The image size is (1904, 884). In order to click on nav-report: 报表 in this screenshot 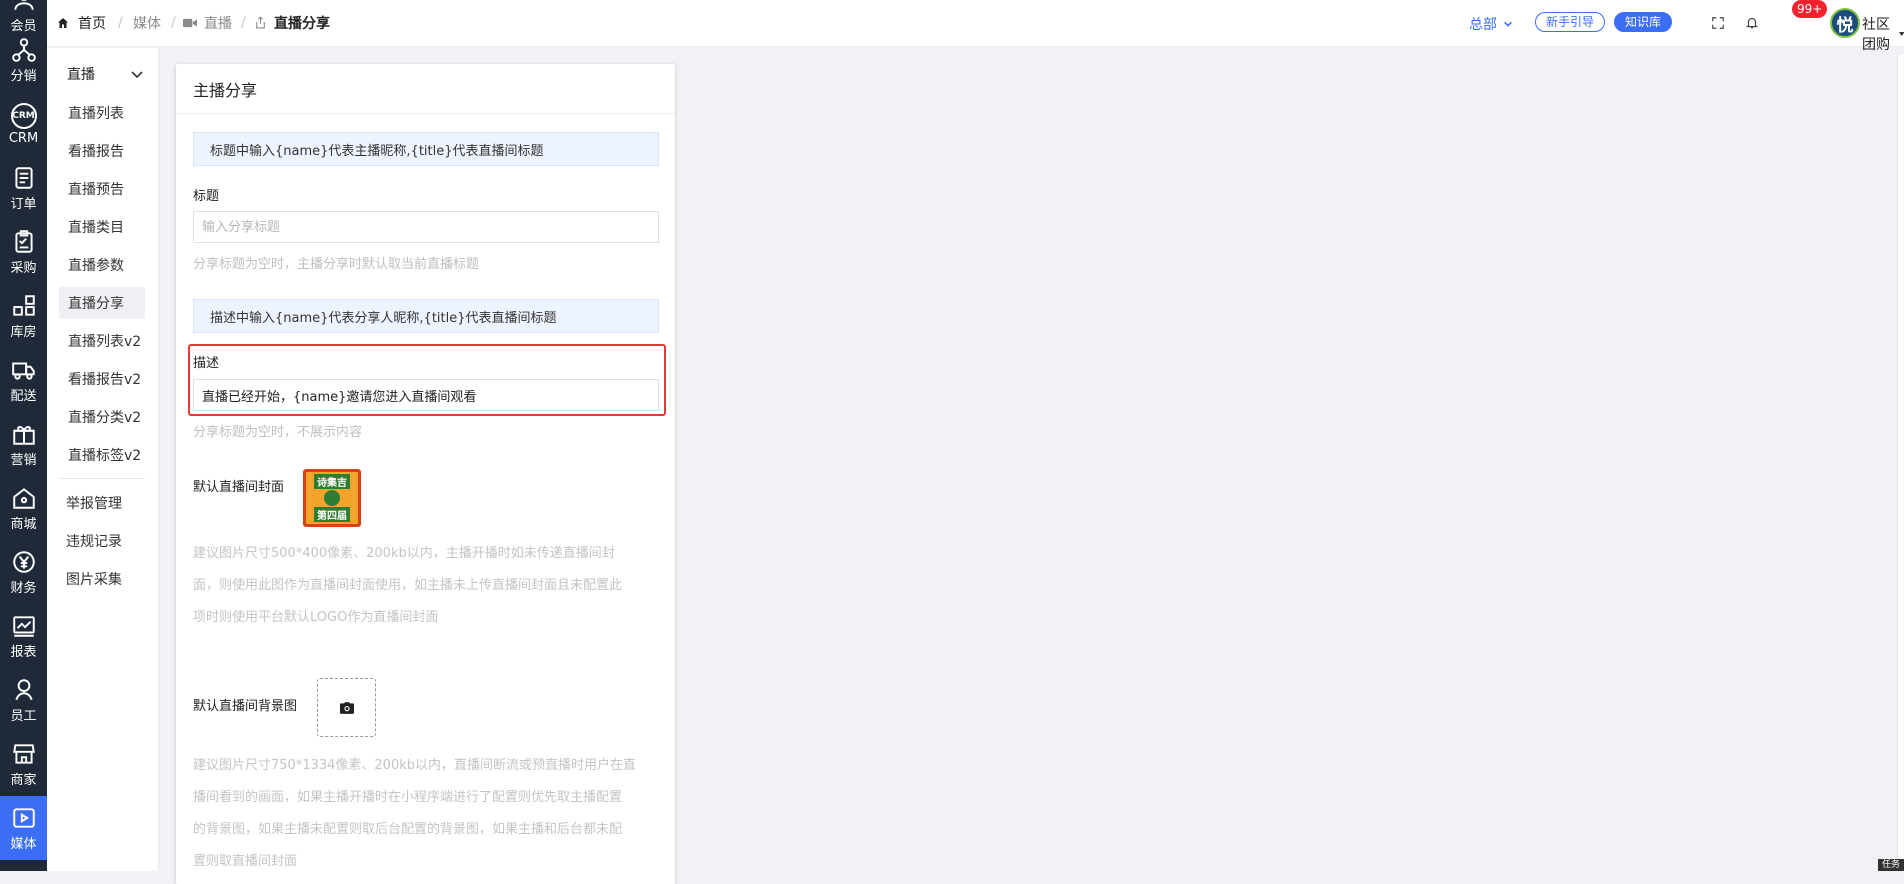, I will do `click(23, 636)`.